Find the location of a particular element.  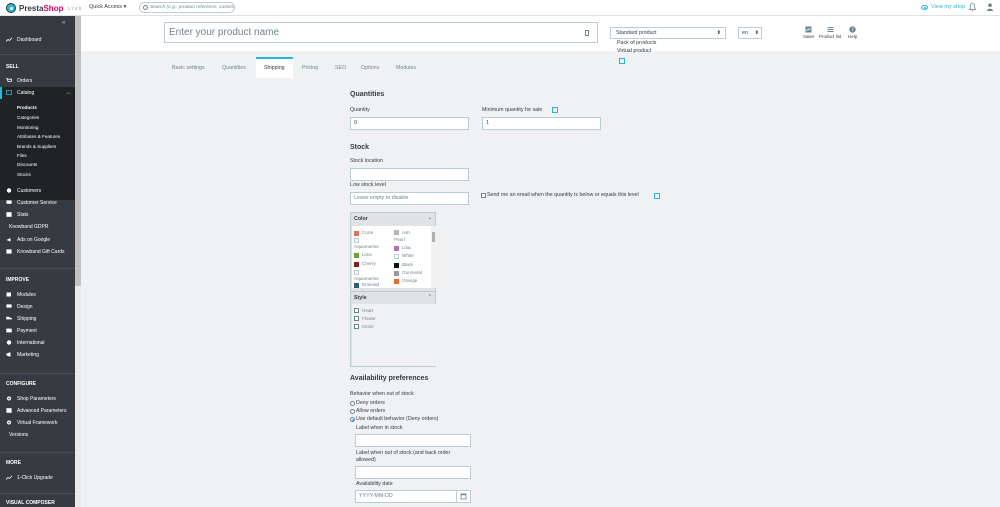

language-select: en ⬍ is located at coordinates (750, 33).